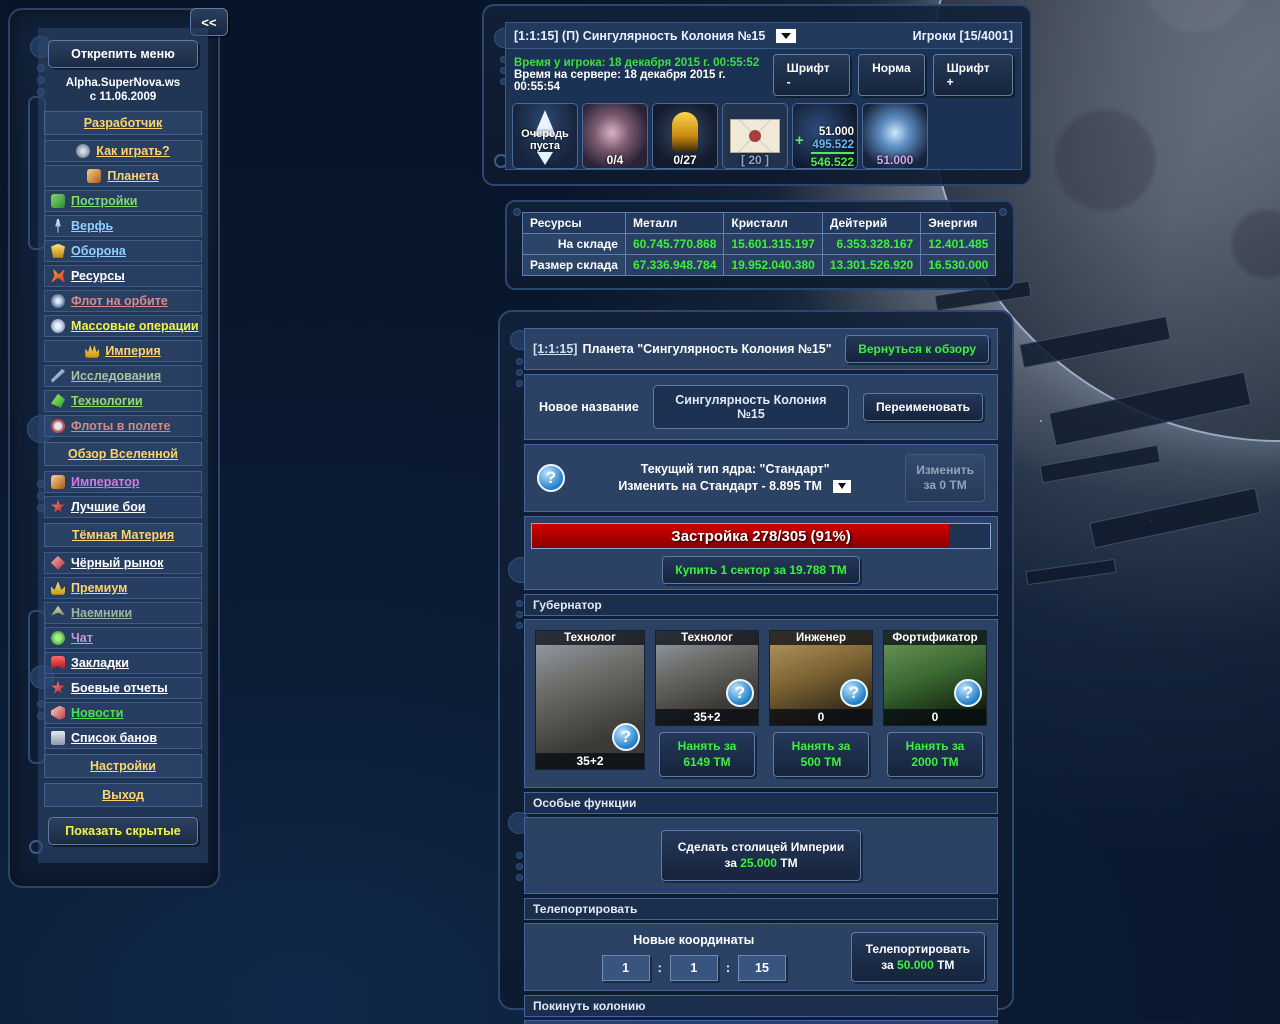  What do you see at coordinates (123, 662) in the screenshot?
I see `sidebar-item-bookmarks: Закладки` at bounding box center [123, 662].